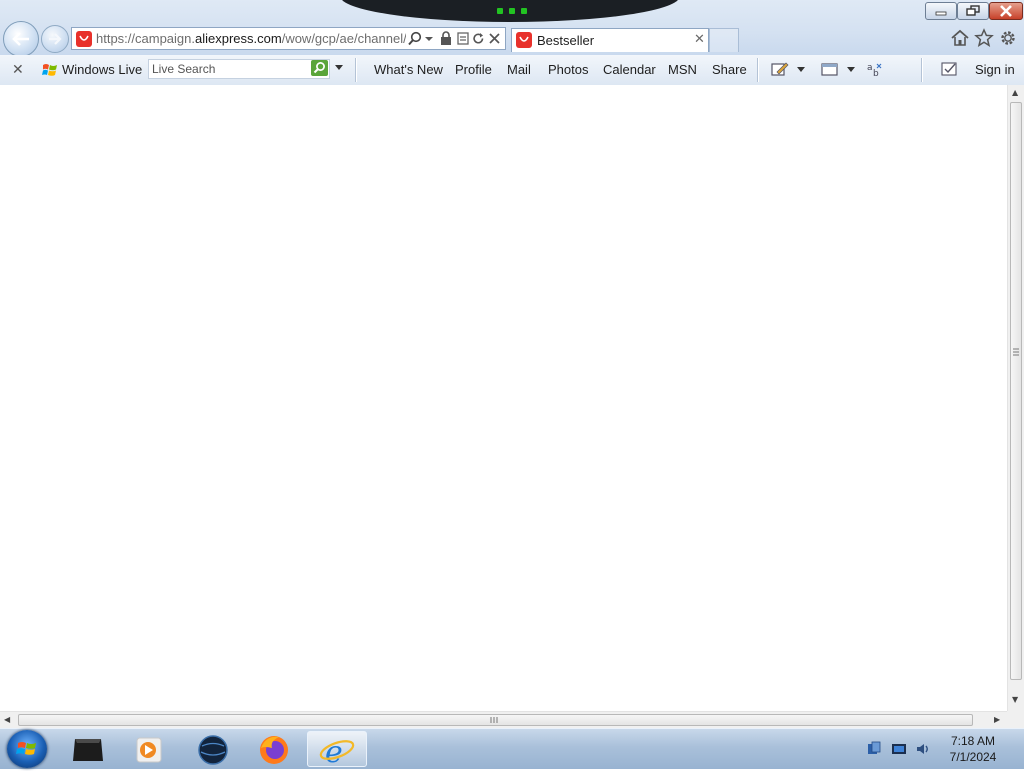 This screenshot has width=1024, height=771. Describe the element at coordinates (629, 69) in the screenshot. I see `link-calendar: Calendar` at that location.